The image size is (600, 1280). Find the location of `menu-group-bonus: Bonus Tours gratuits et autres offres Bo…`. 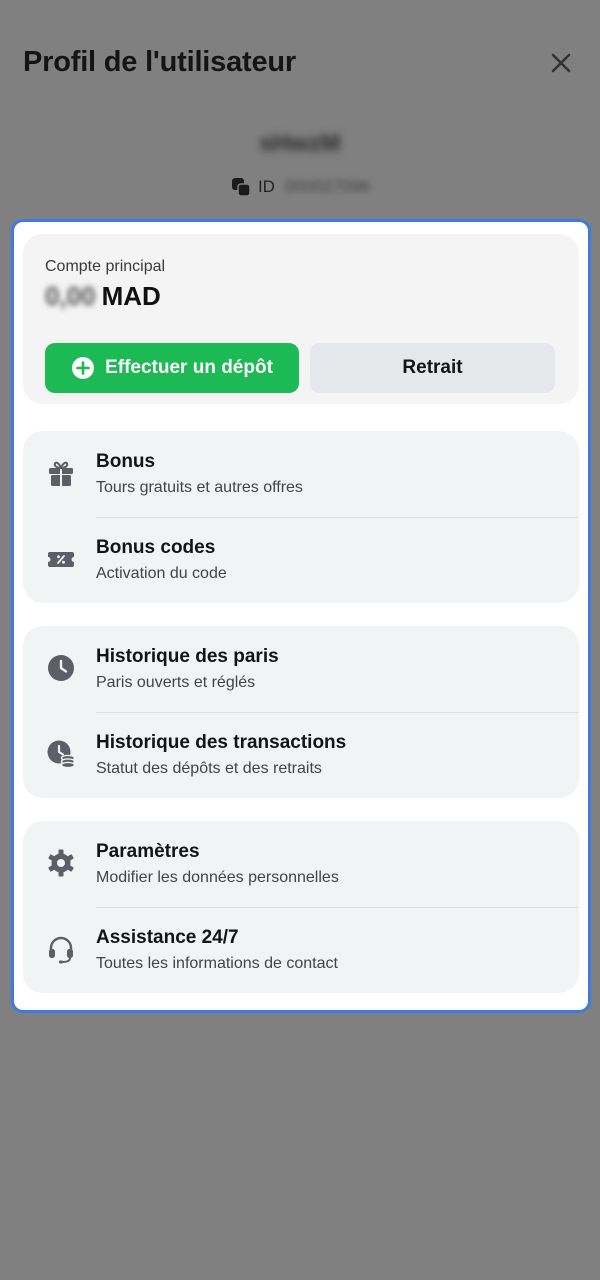

menu-group-bonus: Bonus Tours gratuits et autres offres Bo… is located at coordinates (301, 517).